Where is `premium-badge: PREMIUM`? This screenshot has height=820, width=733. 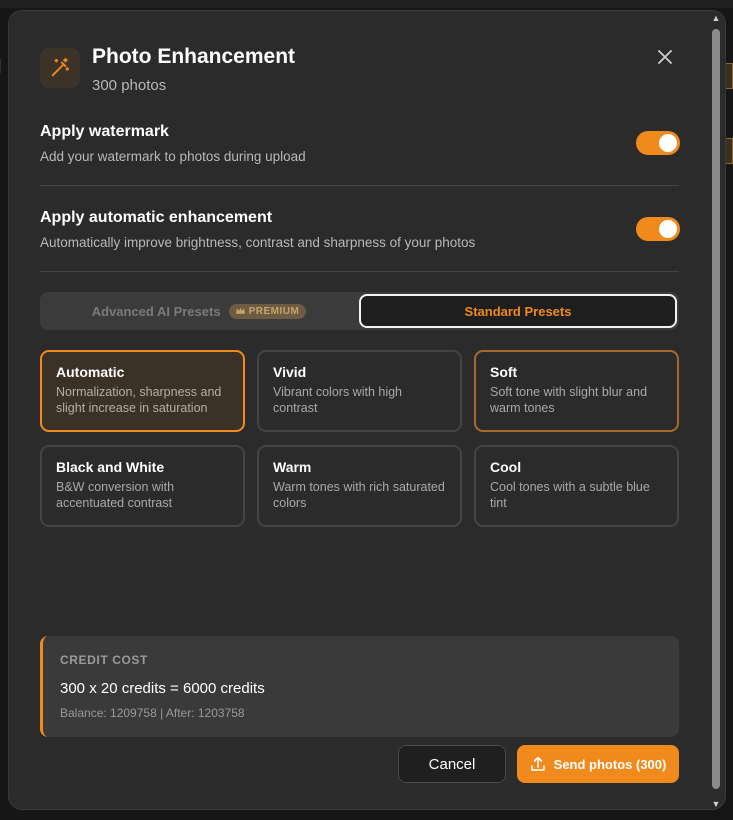 premium-badge: PREMIUM is located at coordinates (267, 311).